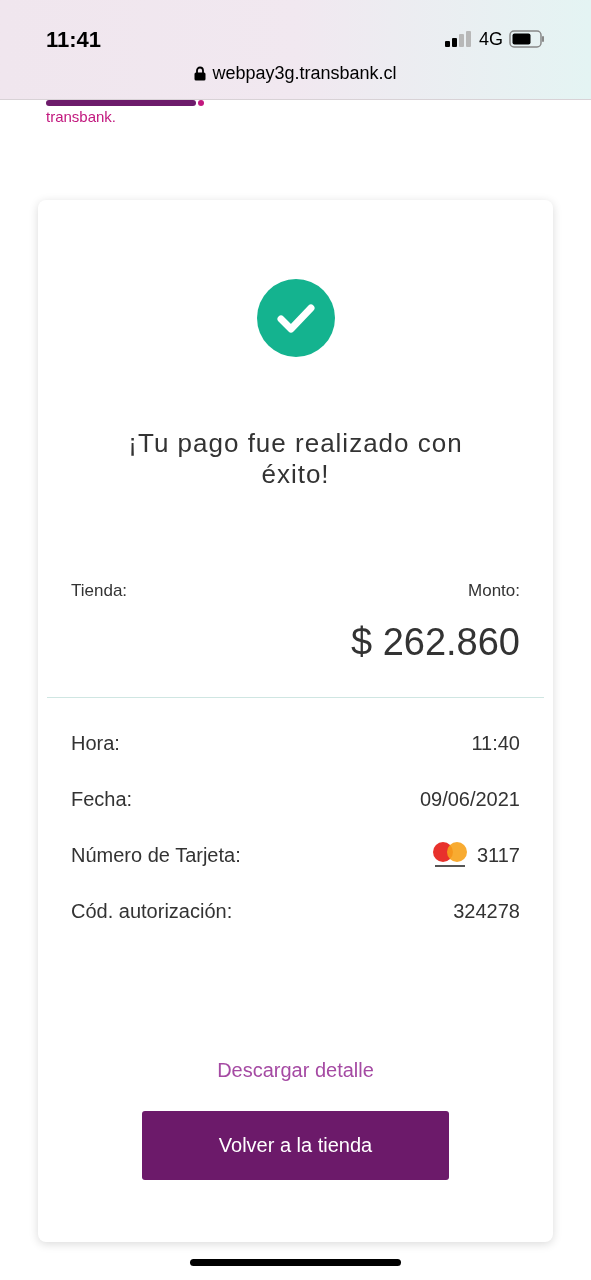  What do you see at coordinates (74, 39) in the screenshot?
I see `status-time: 11:41` at bounding box center [74, 39].